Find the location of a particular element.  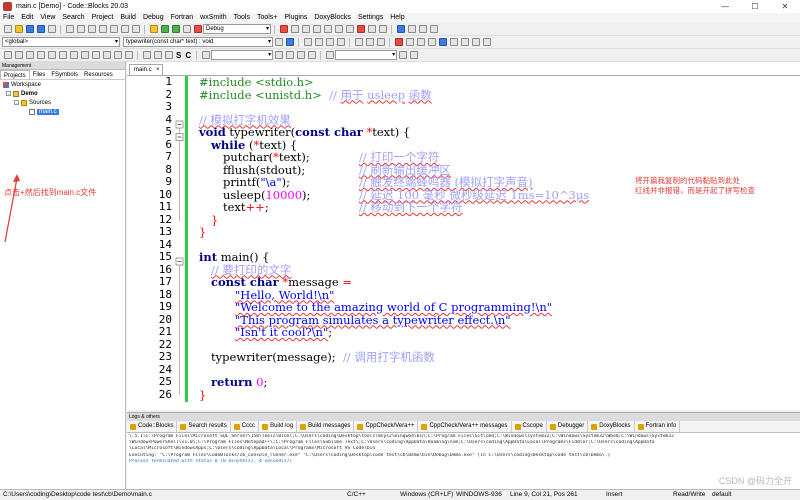

build-target-select: Debug is located at coordinates (237, 29).